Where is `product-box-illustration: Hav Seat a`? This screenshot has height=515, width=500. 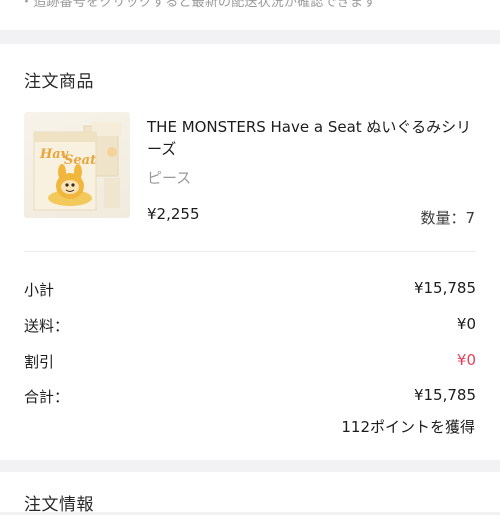 product-box-illustration: Hav Seat a is located at coordinates (77, 166).